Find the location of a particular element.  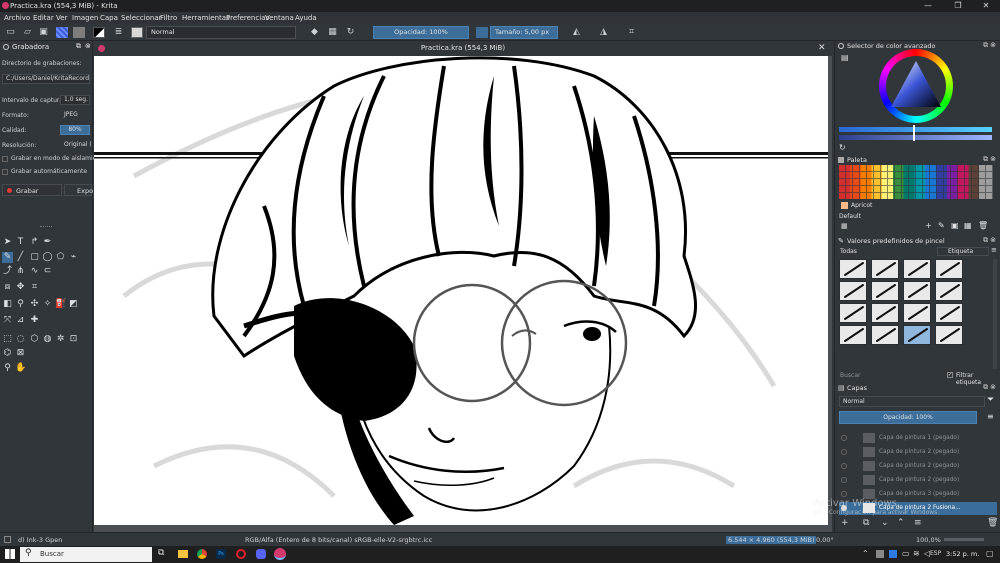

brush-size-slider: Tamaño: 5,00 px is located at coordinates (524, 32).